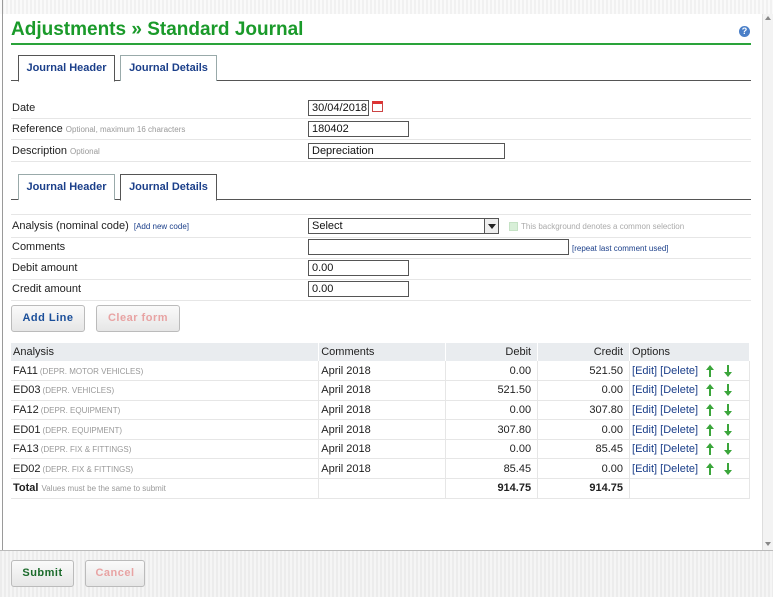 This screenshot has width=773, height=597. What do you see at coordinates (165, 352) in the screenshot?
I see `col-analysis: Analysis` at bounding box center [165, 352].